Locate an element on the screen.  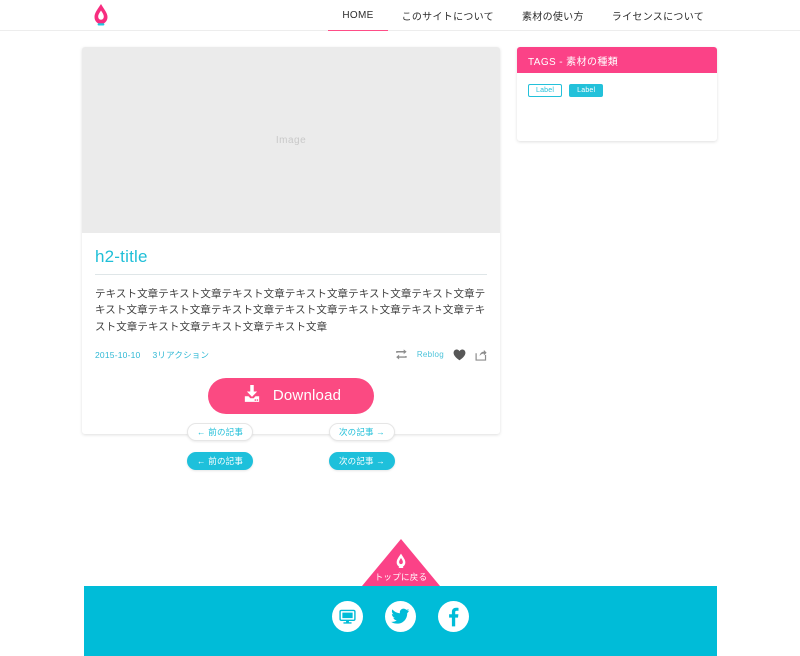
reblog-icon is located at coordinates (401, 354).